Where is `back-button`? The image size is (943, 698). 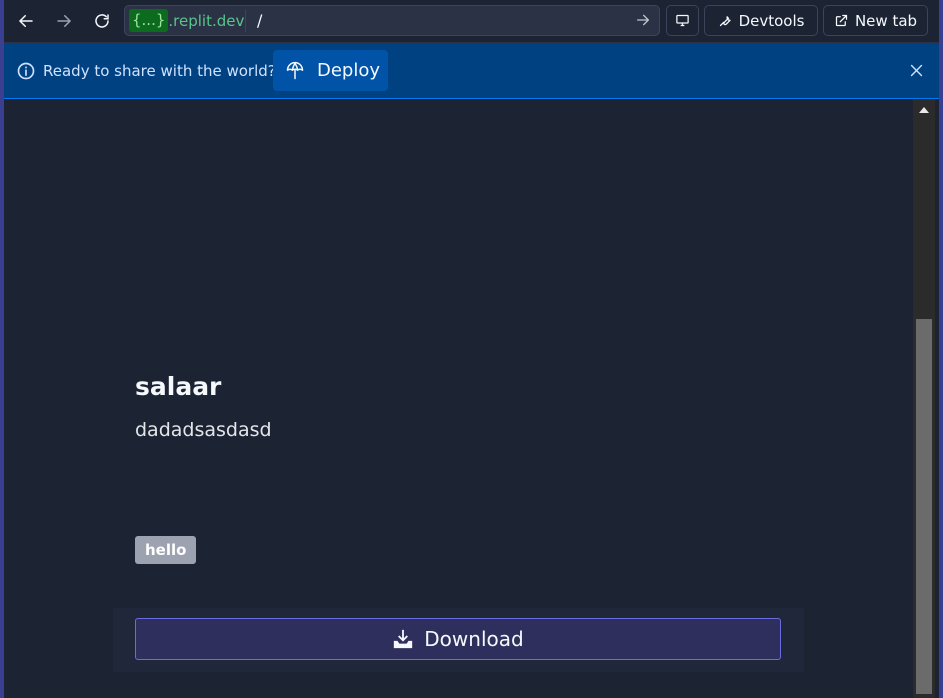 back-button is located at coordinates (26, 21).